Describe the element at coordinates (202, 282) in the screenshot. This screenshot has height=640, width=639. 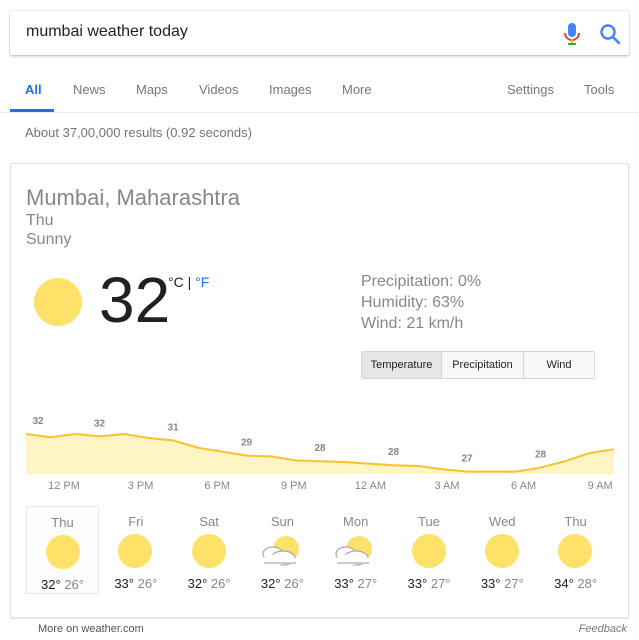
I see `fahrenheit-toggle: °F` at that location.